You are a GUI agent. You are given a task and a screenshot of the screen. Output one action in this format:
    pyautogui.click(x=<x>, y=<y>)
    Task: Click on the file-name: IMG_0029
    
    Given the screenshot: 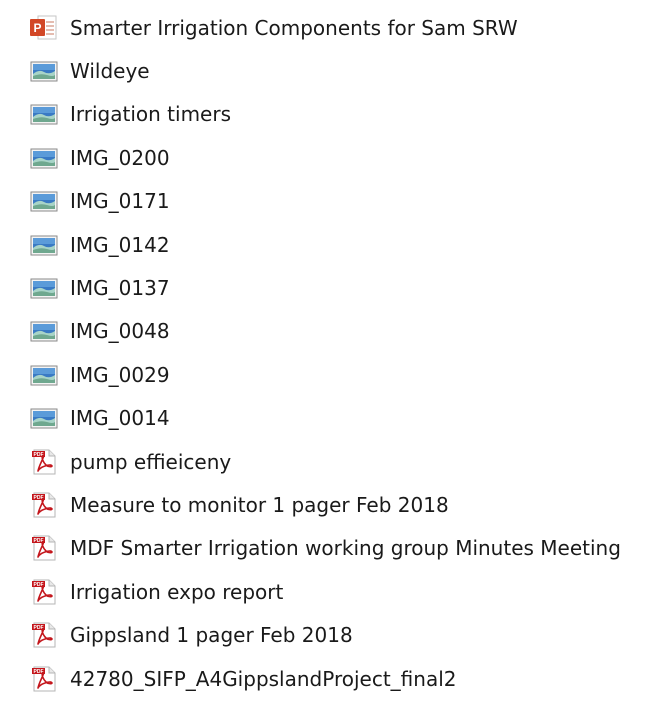 What is the action you would take?
    pyautogui.click(x=120, y=375)
    